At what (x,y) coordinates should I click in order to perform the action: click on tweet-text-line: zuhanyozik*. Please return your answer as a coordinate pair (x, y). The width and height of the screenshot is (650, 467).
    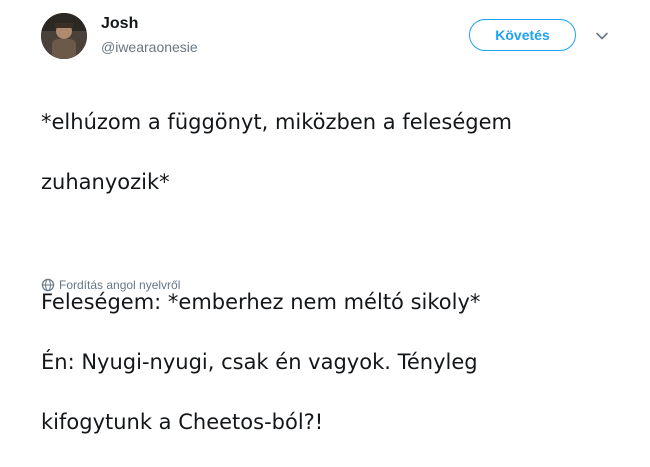
    Looking at the image, I should click on (105, 182).